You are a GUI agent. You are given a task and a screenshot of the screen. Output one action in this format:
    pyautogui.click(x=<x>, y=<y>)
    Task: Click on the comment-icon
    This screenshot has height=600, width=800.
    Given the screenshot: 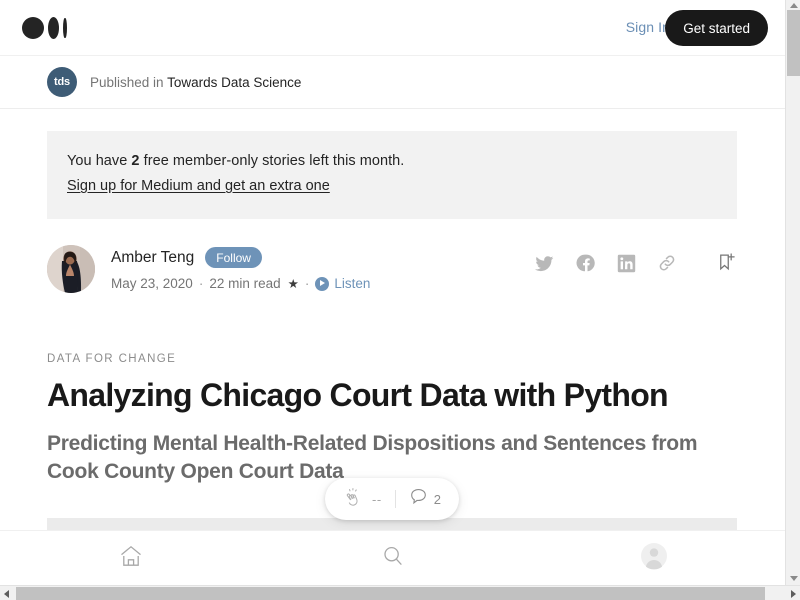 What is the action you would take?
    pyautogui.click(x=418, y=499)
    